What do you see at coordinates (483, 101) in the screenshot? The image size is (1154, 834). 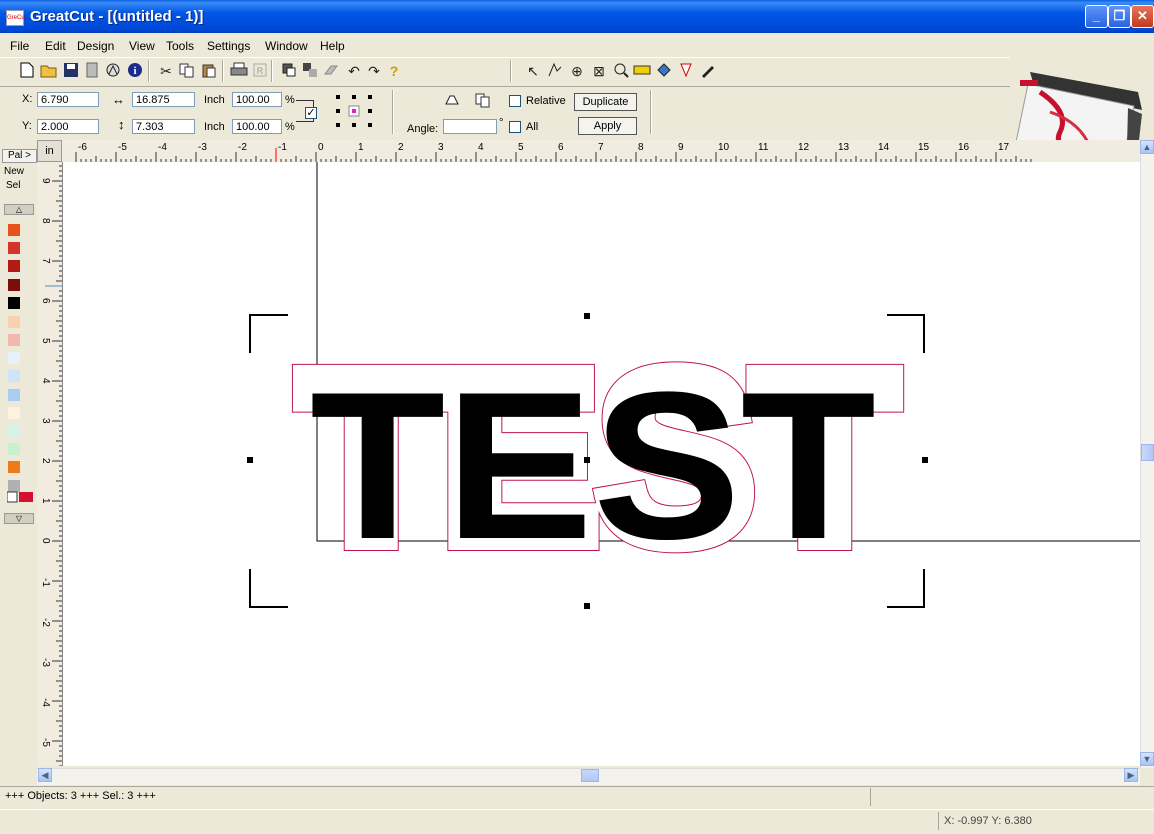 I see `duplicate-icon` at bounding box center [483, 101].